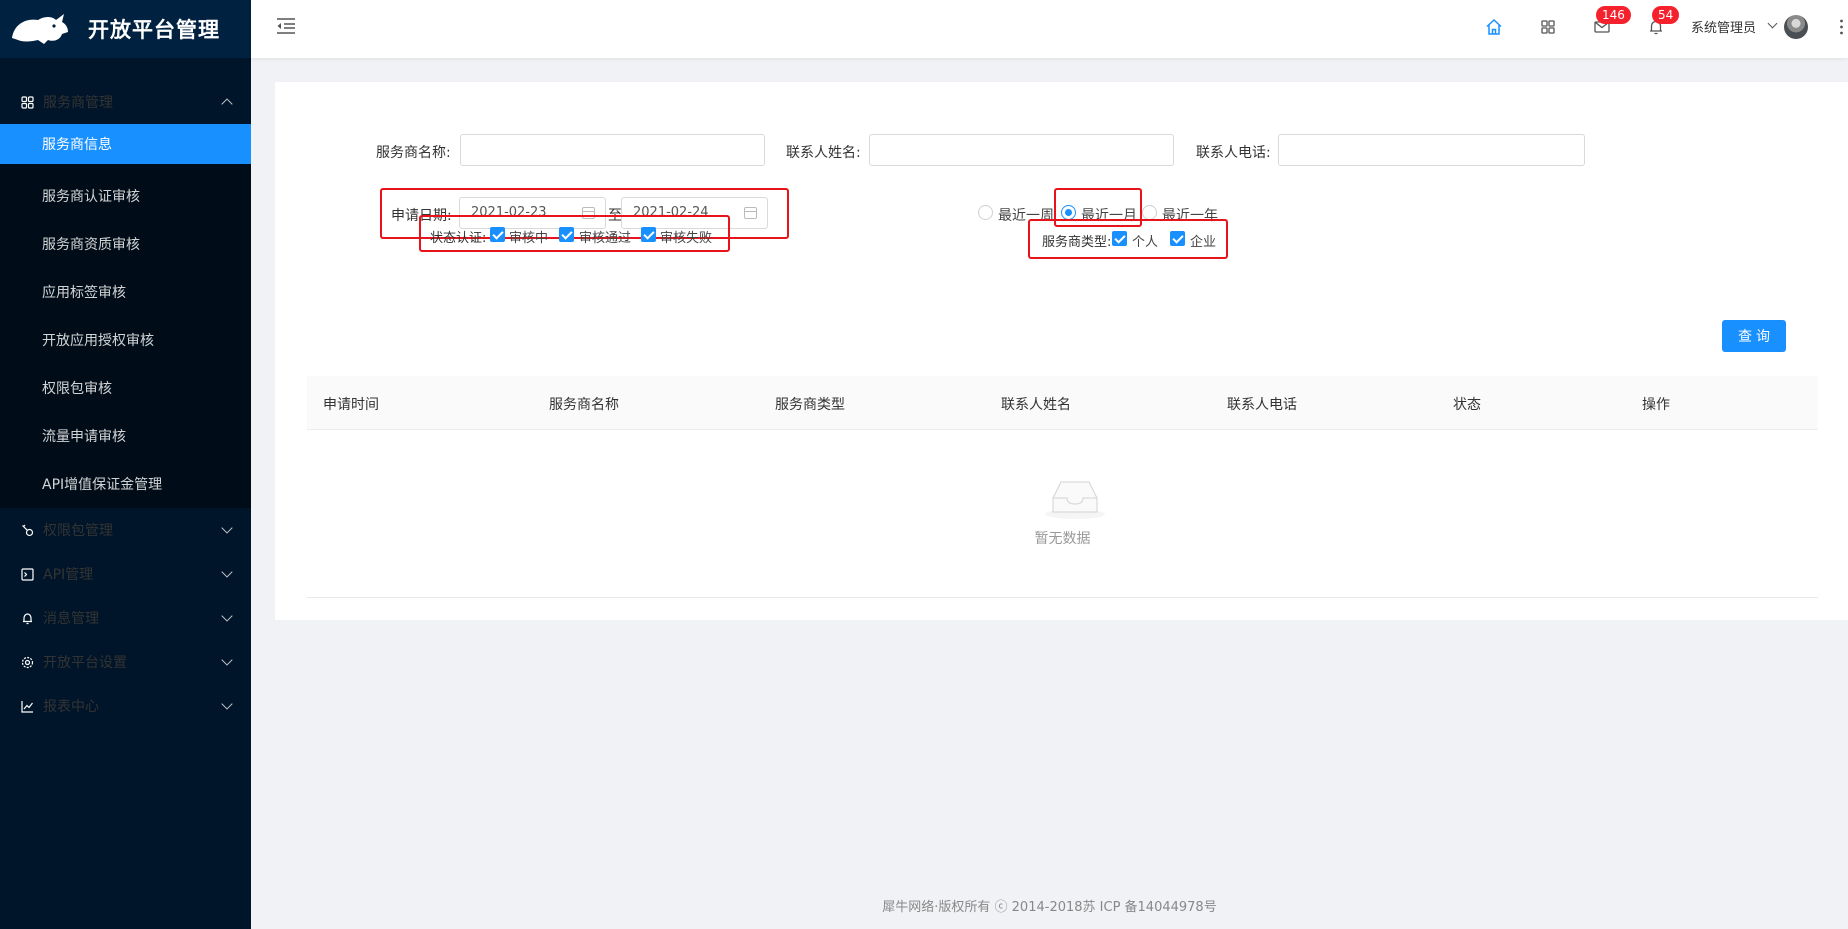 The width and height of the screenshot is (1848, 929). I want to click on bell-icon, so click(27, 618).